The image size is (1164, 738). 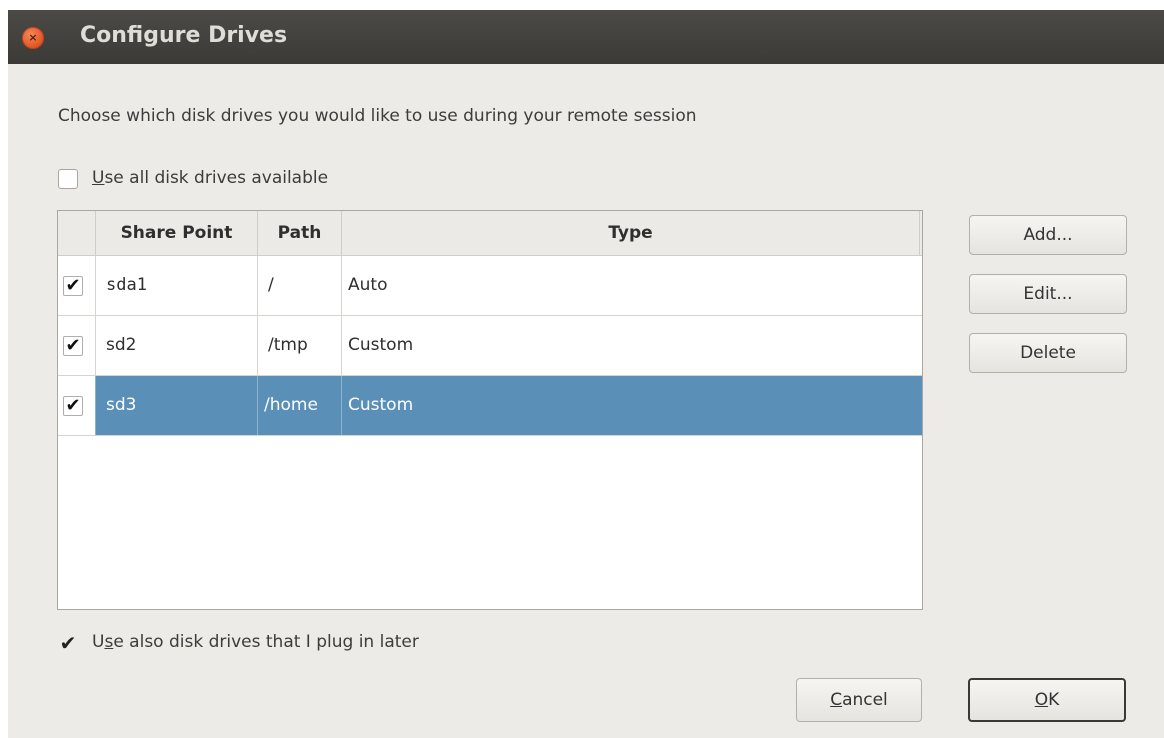 I want to click on path-cell: /tmp, so click(x=300, y=345).